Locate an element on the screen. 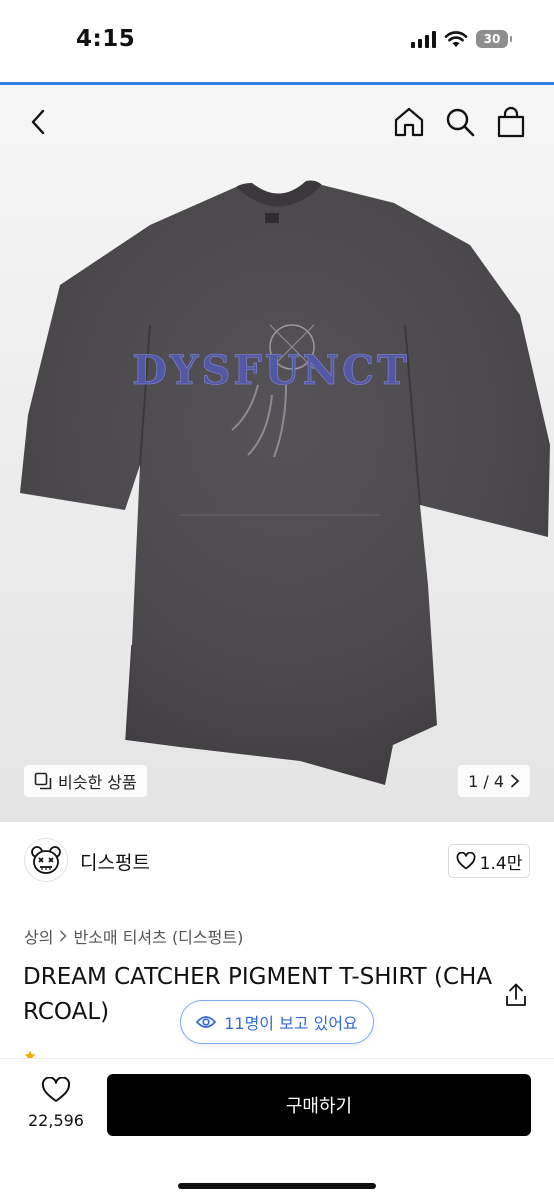 This screenshot has width=554, height=1200. battery-level: 30 is located at coordinates (492, 39).